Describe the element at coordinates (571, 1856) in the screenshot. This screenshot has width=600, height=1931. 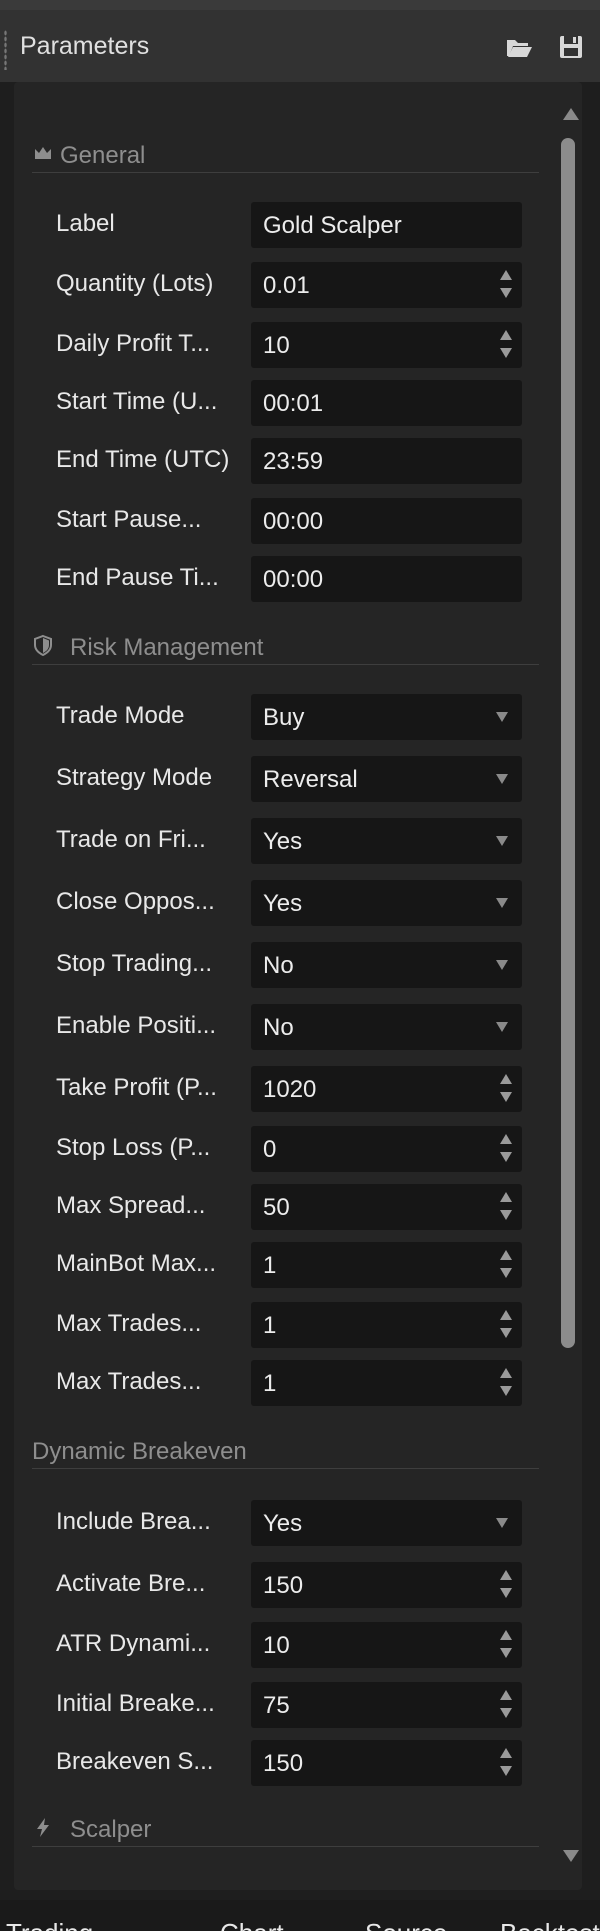
I see `scroll-down-arrow-icon` at that location.